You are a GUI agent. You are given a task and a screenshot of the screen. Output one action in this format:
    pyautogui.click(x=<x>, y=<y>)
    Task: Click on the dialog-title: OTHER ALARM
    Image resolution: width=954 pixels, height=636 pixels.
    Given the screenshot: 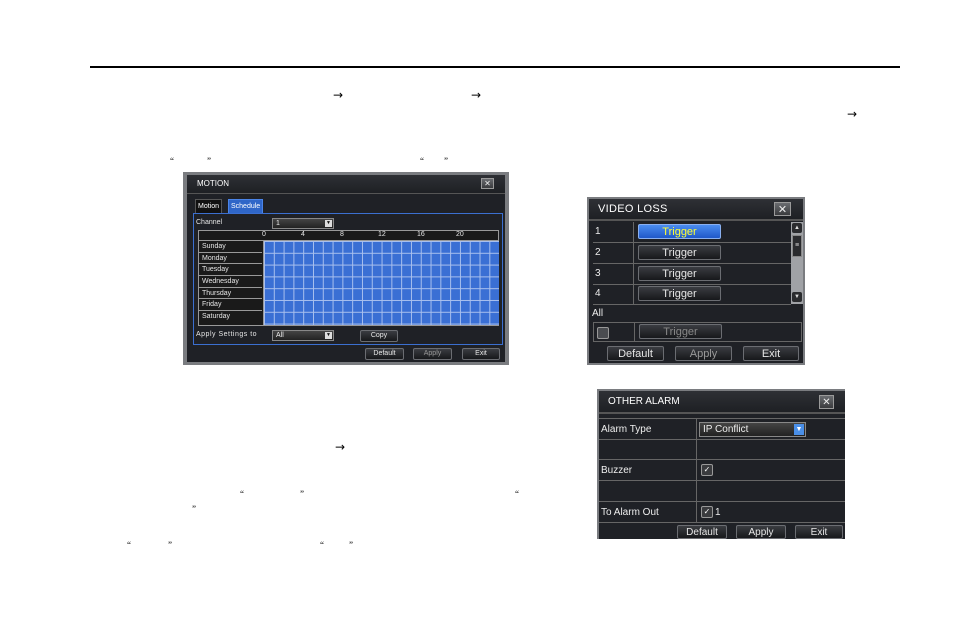 What is the action you would take?
    pyautogui.click(x=644, y=401)
    